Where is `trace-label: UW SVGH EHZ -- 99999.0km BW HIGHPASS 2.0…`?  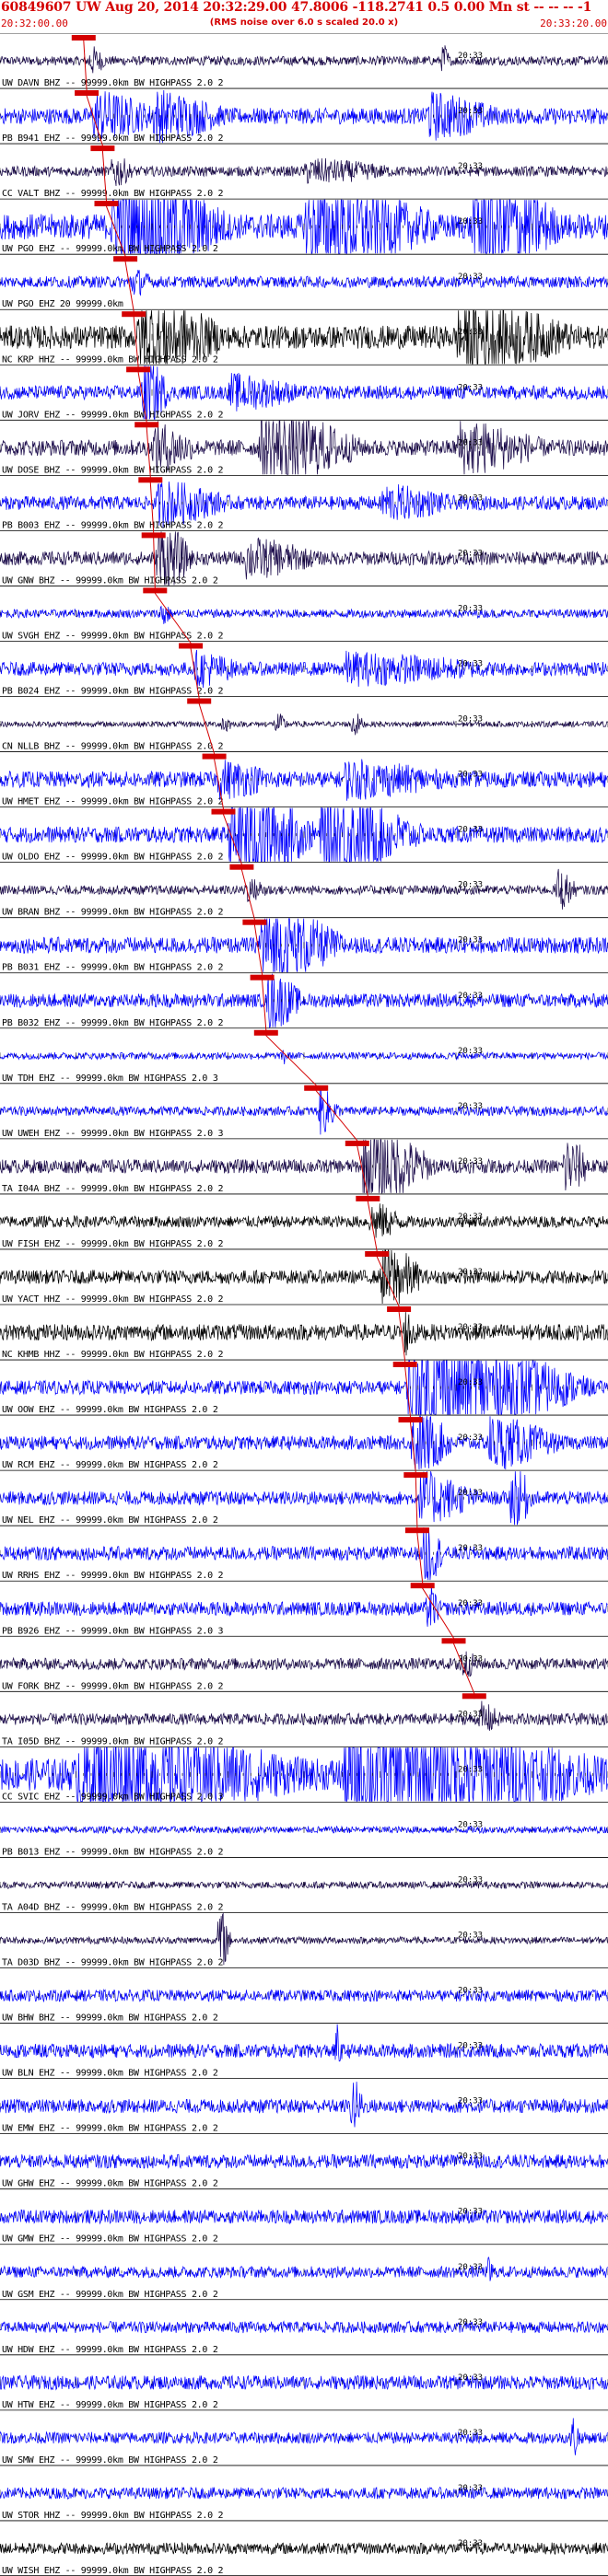
trace-label: UW SVGH EHZ -- 99999.0km BW HIGHPASS 2.0… is located at coordinates (113, 637).